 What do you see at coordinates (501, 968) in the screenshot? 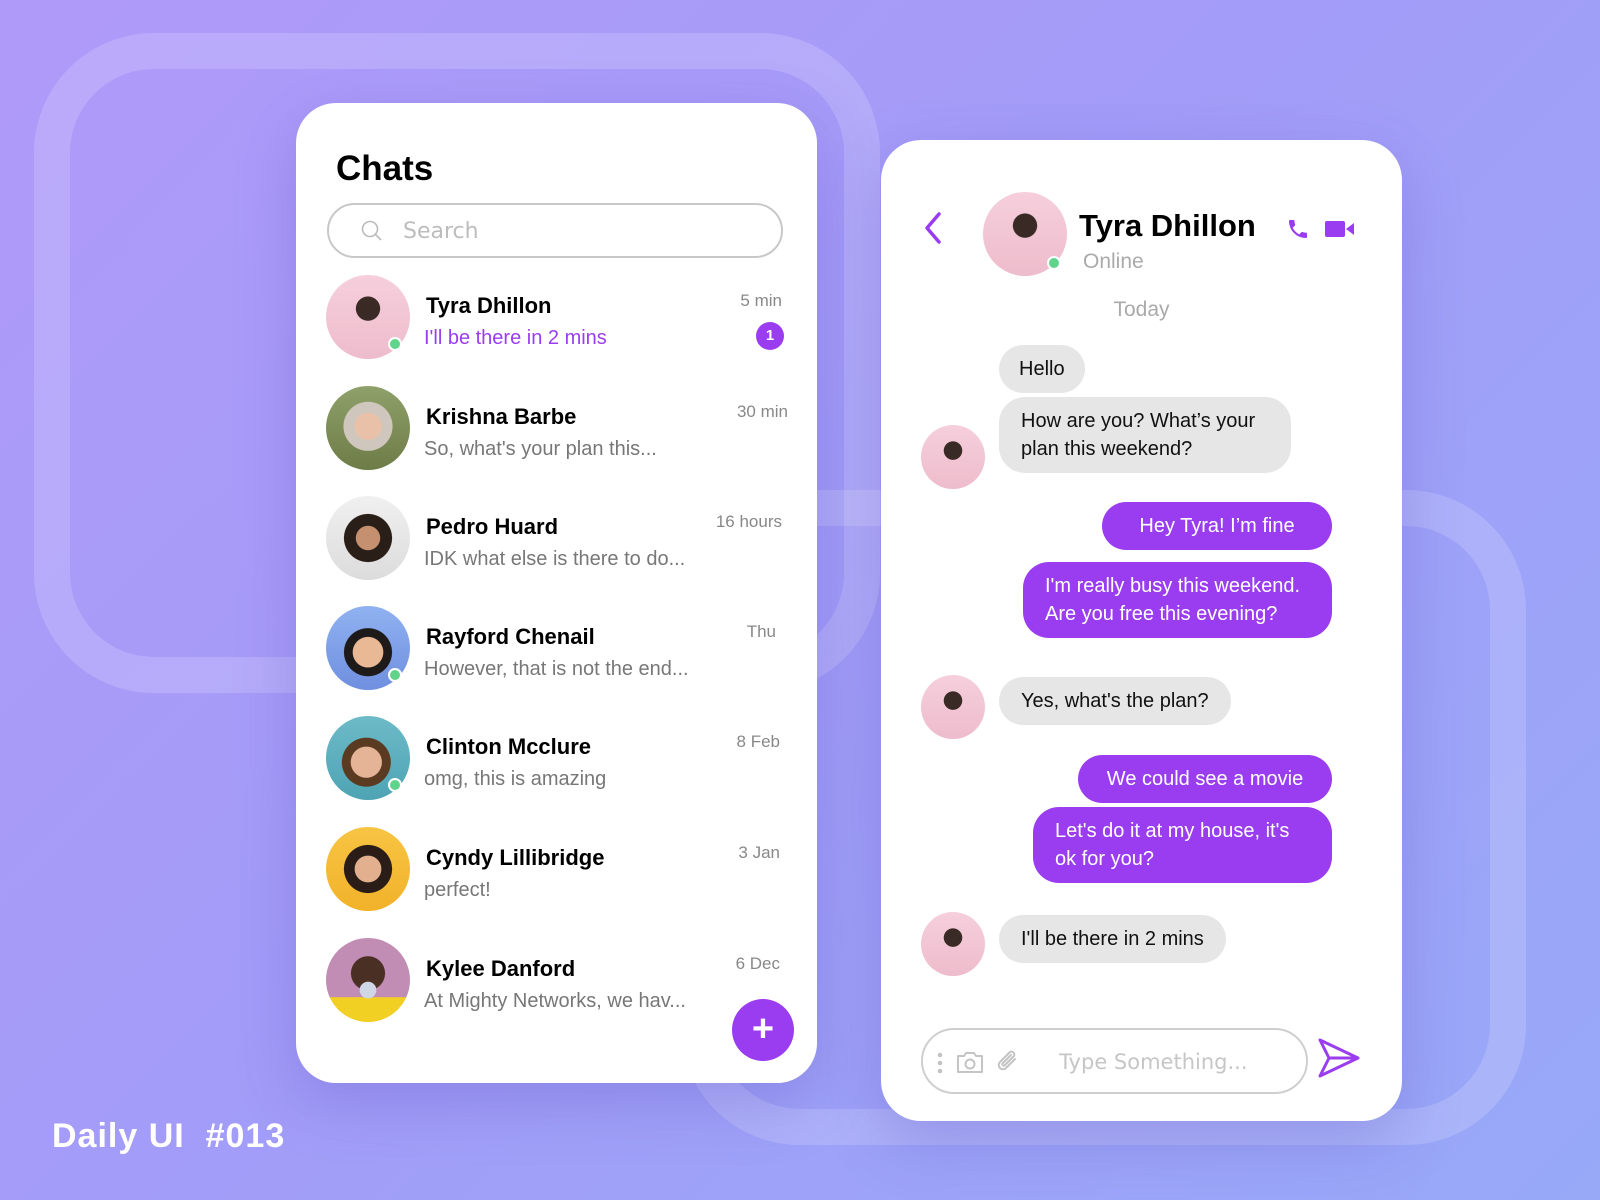
I see `contact-name: Kylee Danford` at bounding box center [501, 968].